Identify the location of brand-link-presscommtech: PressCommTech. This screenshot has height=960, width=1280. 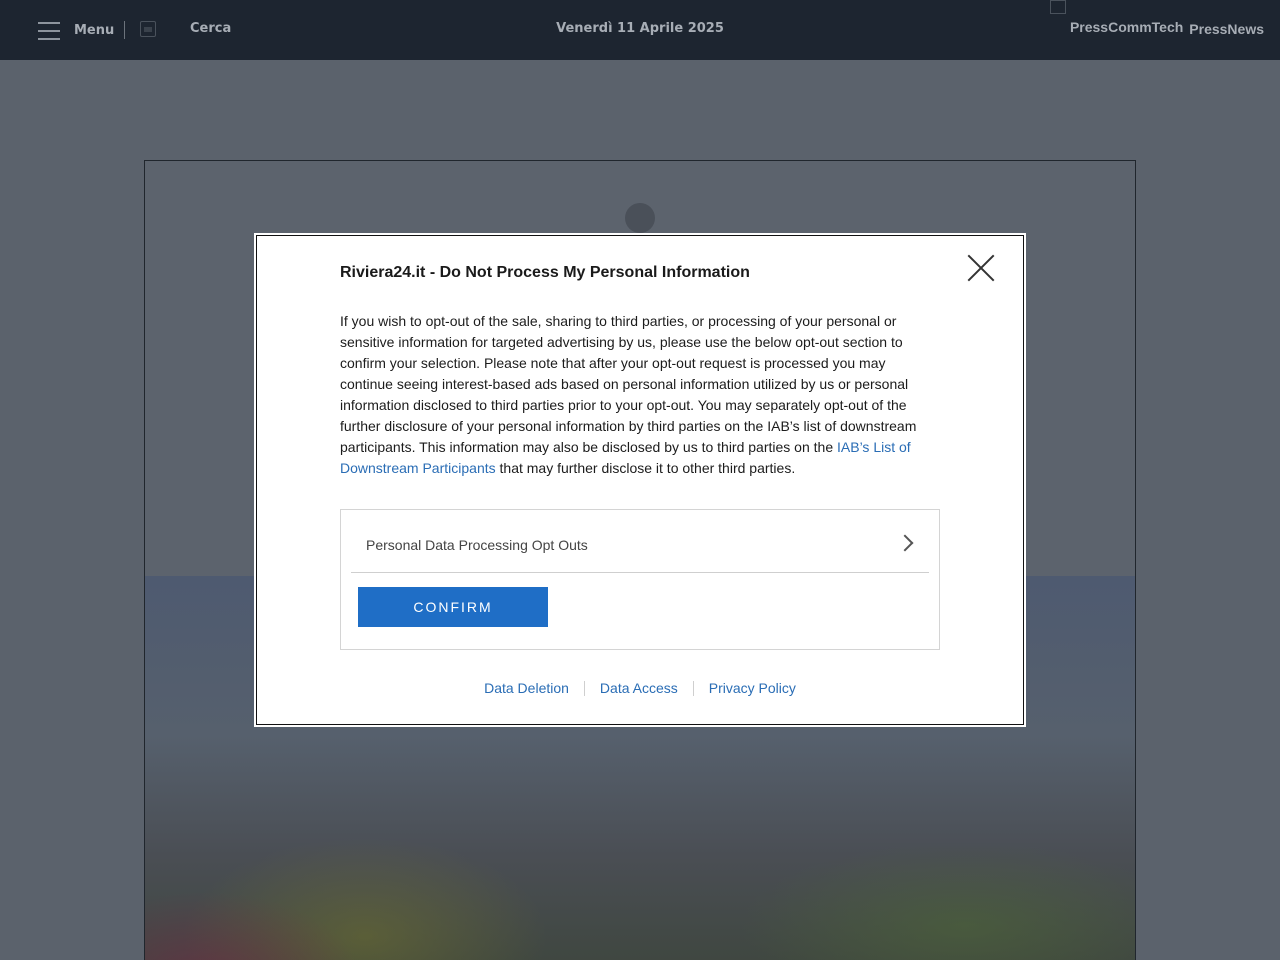
(1126, 27).